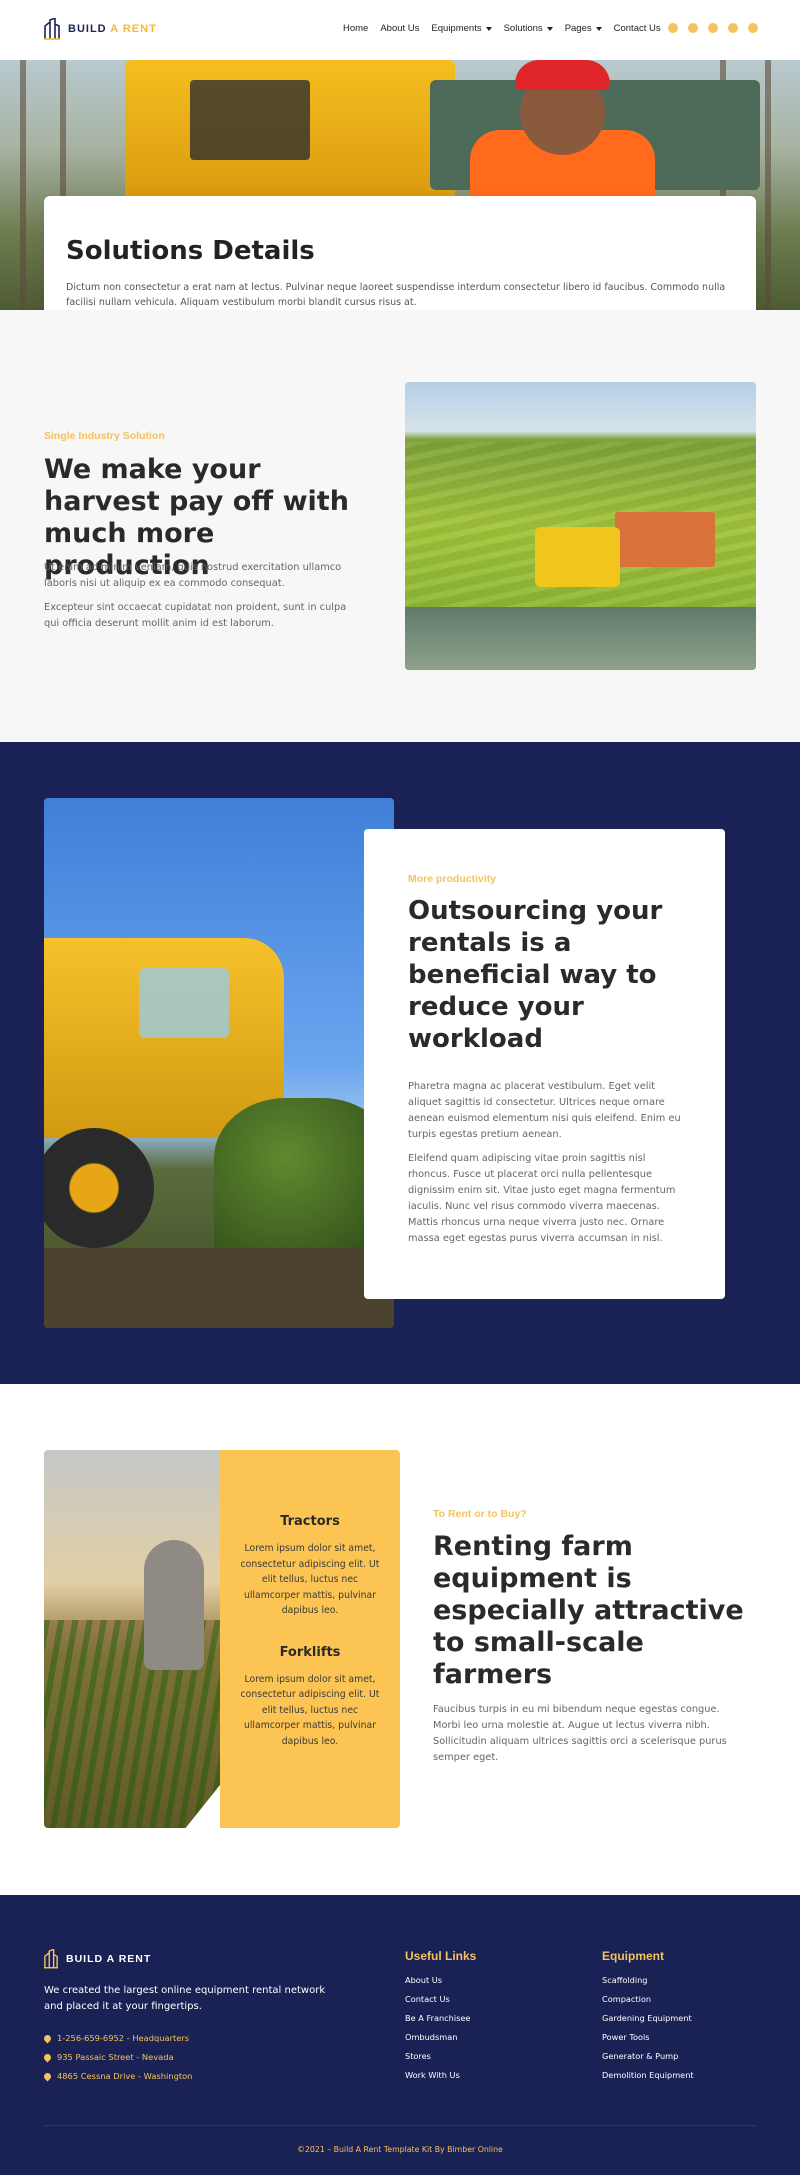 The width and height of the screenshot is (800, 2175). Describe the element at coordinates (580, 526) in the screenshot. I see `harvester-image` at that location.